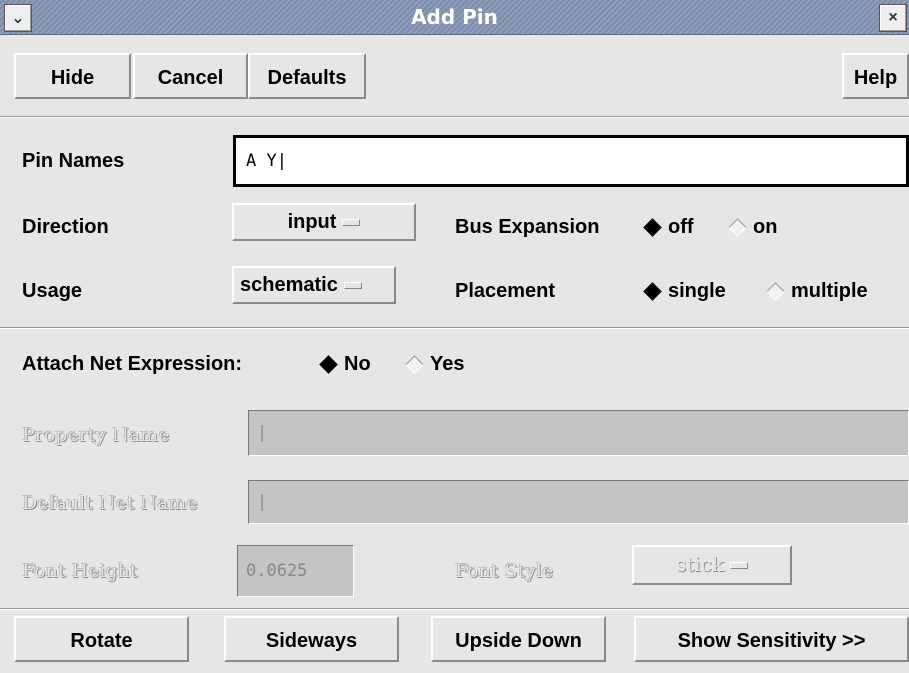 The width and height of the screenshot is (909, 673). I want to click on font-height-value: 0.0625, so click(277, 571).